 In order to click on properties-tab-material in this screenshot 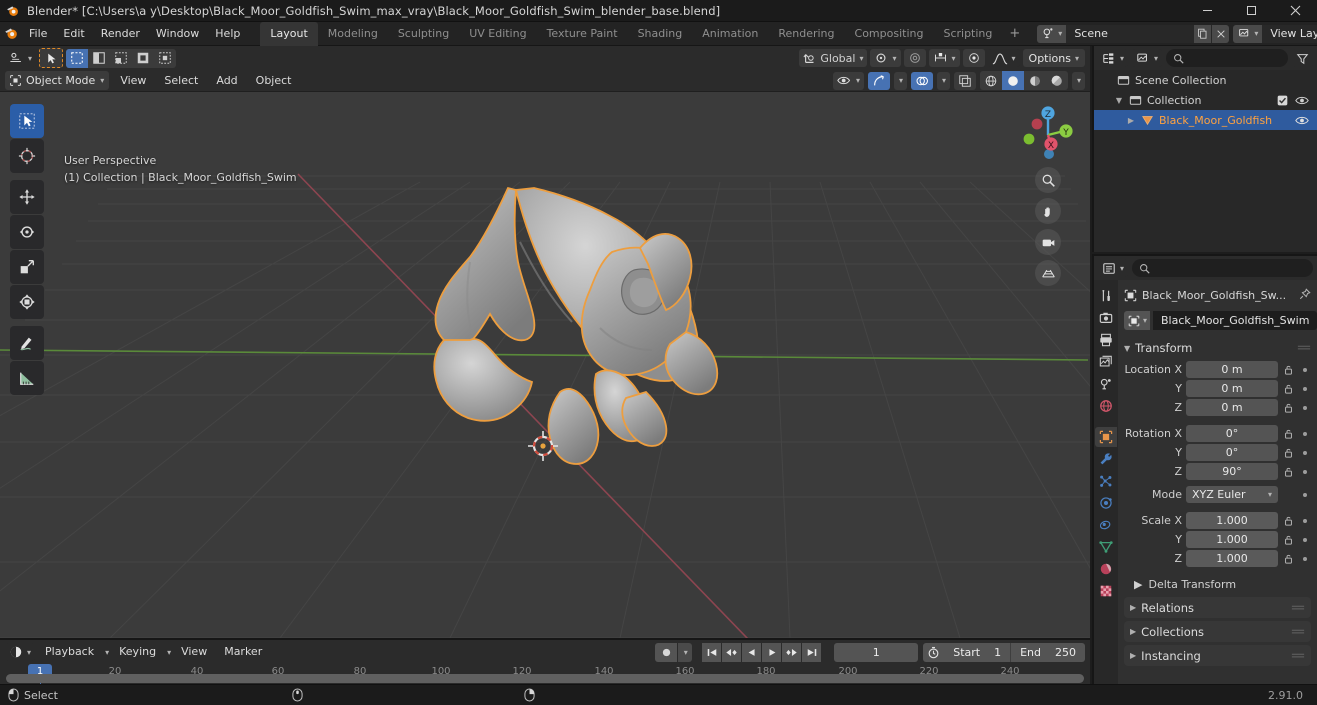, I will do `click(1106, 569)`.